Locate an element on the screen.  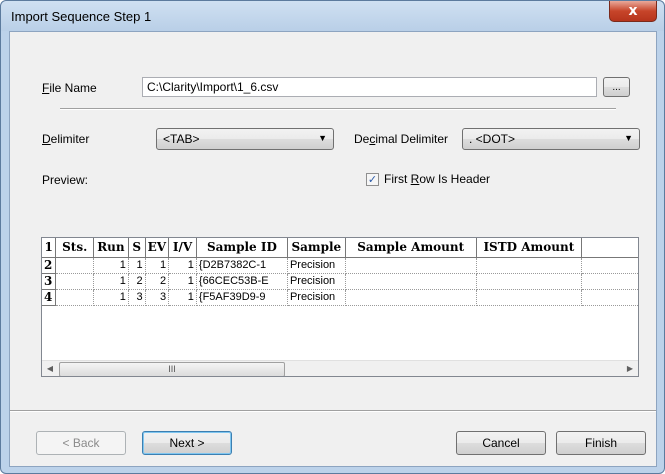
separator-bottom is located at coordinates (333, 411).